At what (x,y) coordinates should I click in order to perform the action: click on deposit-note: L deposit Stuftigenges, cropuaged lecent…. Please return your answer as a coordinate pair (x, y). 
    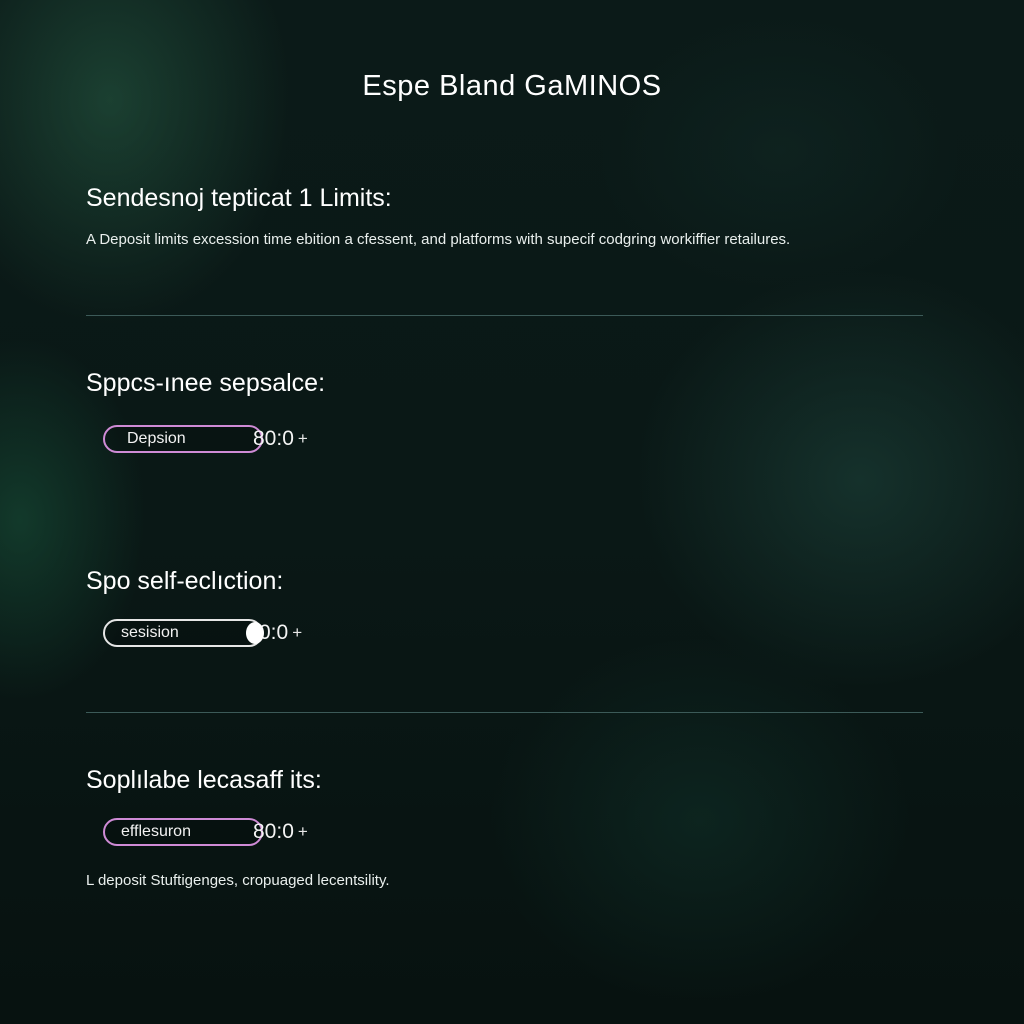
    Looking at the image, I should click on (238, 880).